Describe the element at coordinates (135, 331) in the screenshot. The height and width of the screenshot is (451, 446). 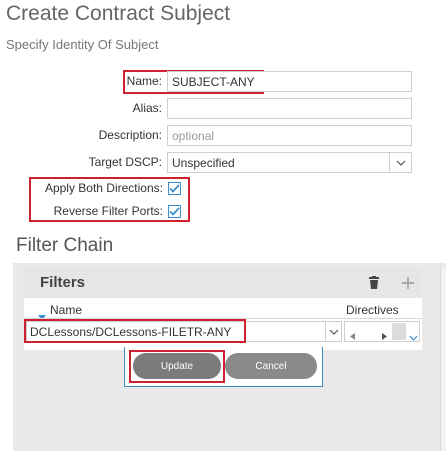
I see `filter-row-highlight` at that location.